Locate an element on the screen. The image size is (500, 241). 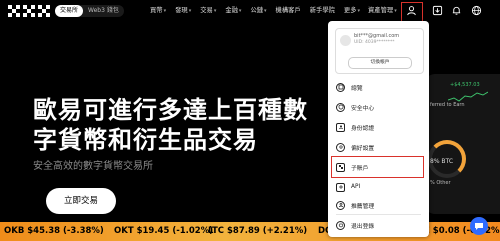
menu-item-academy: 新手學院 is located at coordinates (322, 11).